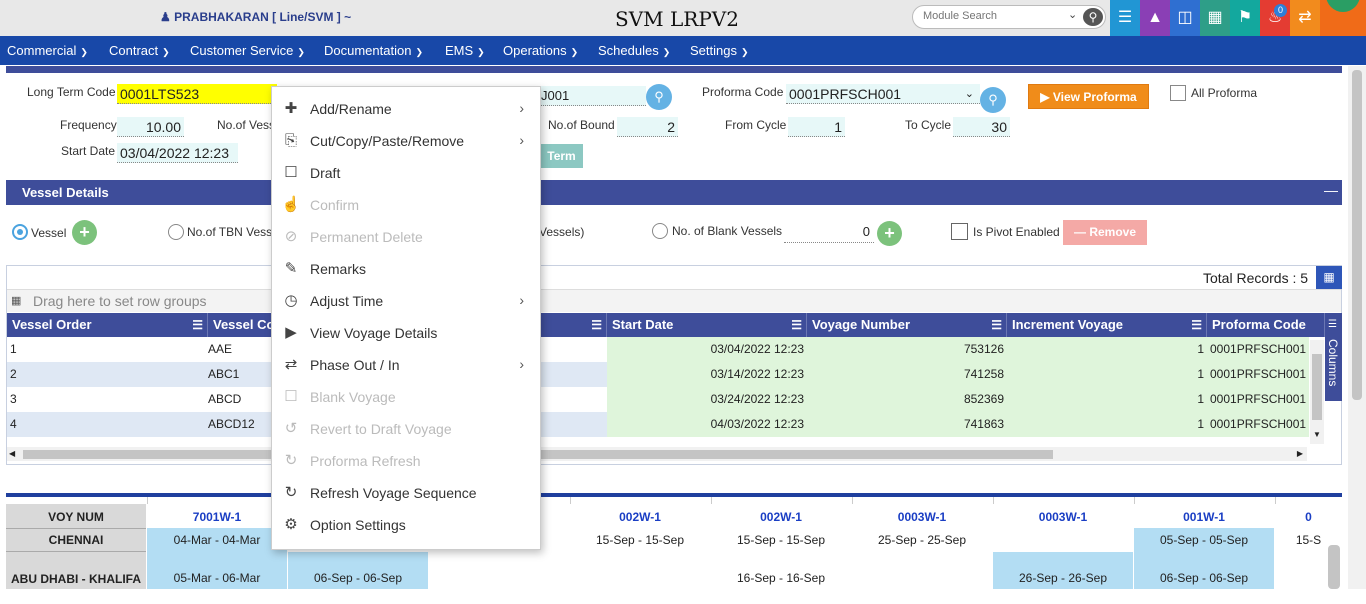 The width and height of the screenshot is (1366, 604). Describe the element at coordinates (176, 232) in the screenshot. I see `tbn-radio` at that location.